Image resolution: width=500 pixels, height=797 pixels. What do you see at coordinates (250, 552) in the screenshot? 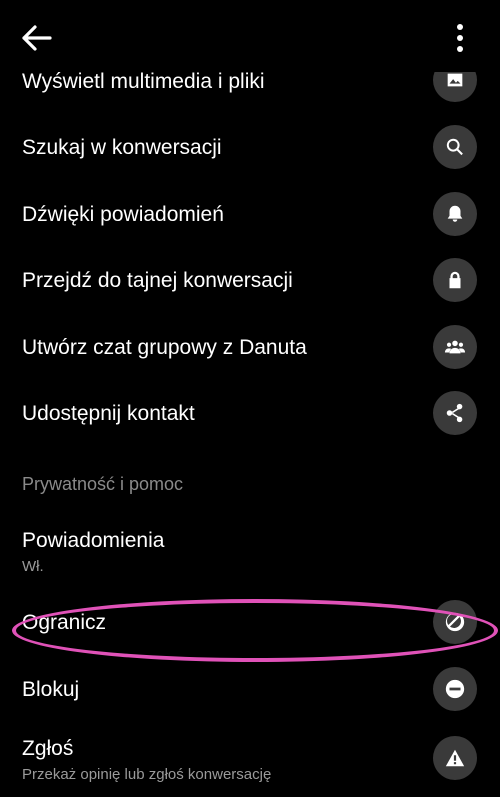
I see `notifications-item: Powiadomienia Wł.` at bounding box center [250, 552].